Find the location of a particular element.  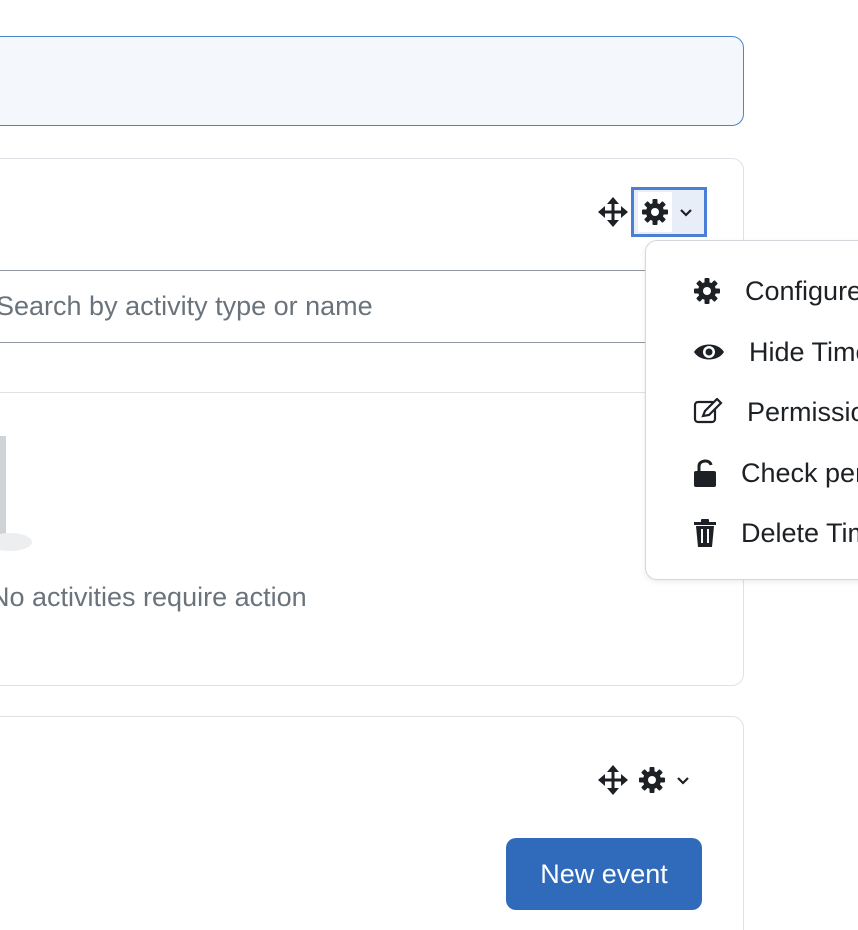

trash-icon is located at coordinates (705, 533).